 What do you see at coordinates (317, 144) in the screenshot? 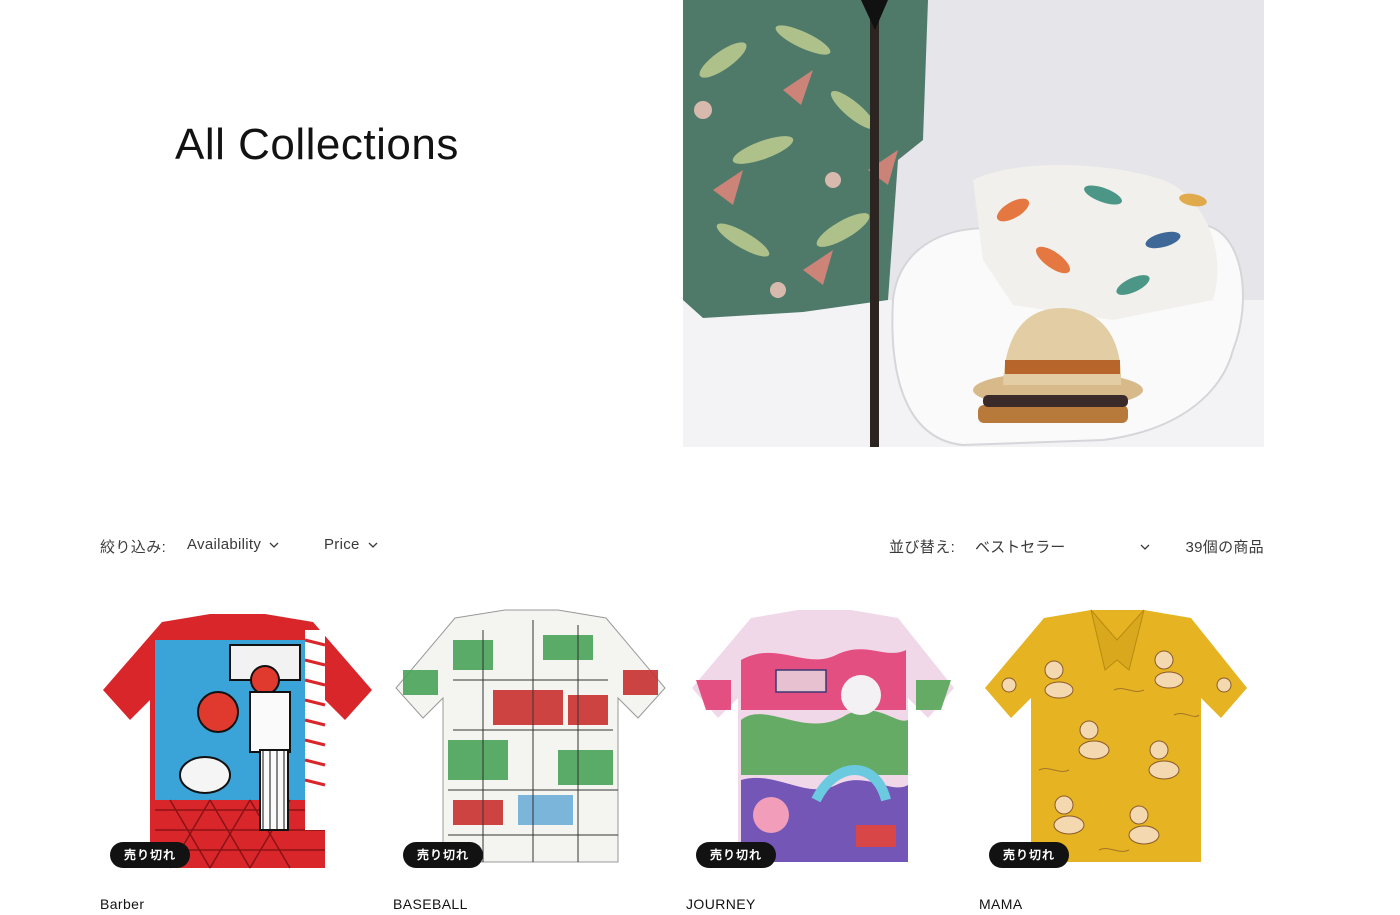
I see `page-title: All Collections` at bounding box center [317, 144].